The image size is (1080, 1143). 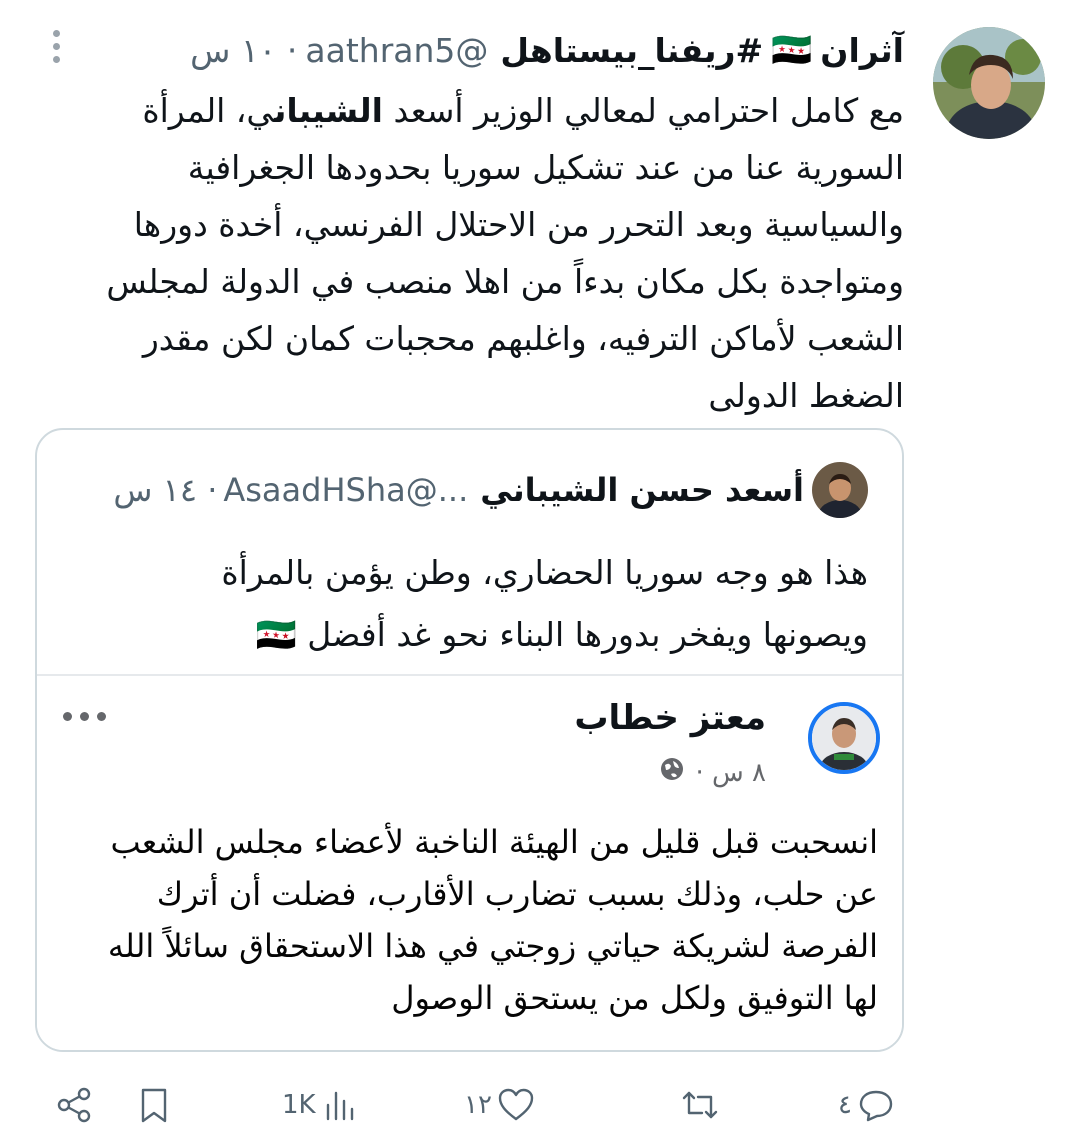 What do you see at coordinates (631, 50) in the screenshot?
I see `author-hashtag: #ريفنا_بيستاهل` at bounding box center [631, 50].